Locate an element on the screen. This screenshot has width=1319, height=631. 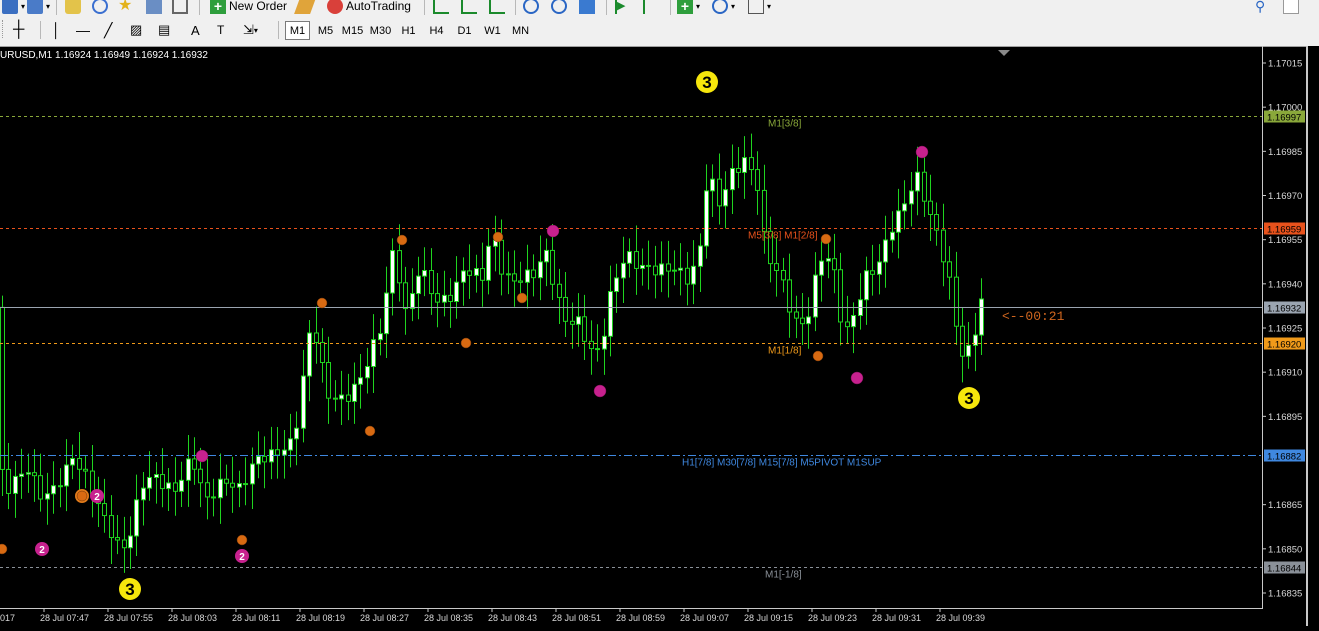
community-icon is located at coordinates (1292, 8).